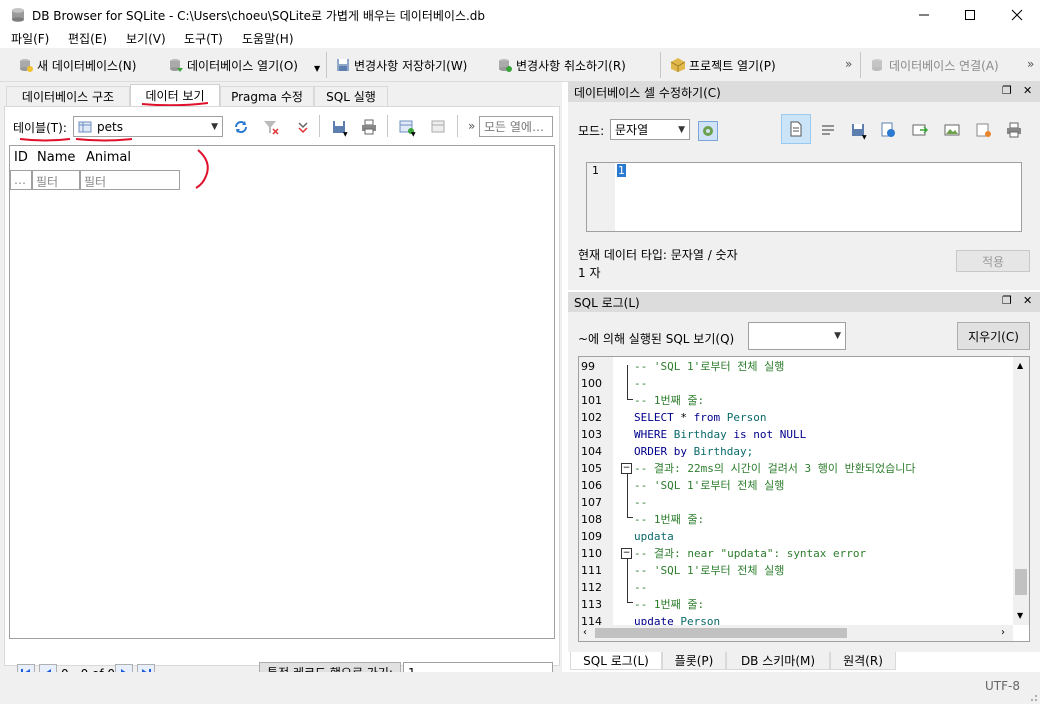  Describe the element at coordinates (658, 255) in the screenshot. I see `data-type-label: 현재 데이터 타입: 문자열 / 숫자` at that location.